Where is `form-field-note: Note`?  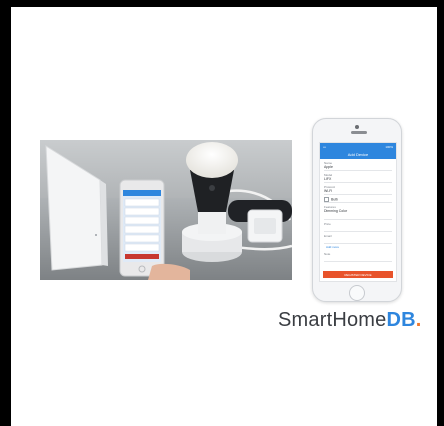
form-field-note: Note is located at coordinates (358, 256).